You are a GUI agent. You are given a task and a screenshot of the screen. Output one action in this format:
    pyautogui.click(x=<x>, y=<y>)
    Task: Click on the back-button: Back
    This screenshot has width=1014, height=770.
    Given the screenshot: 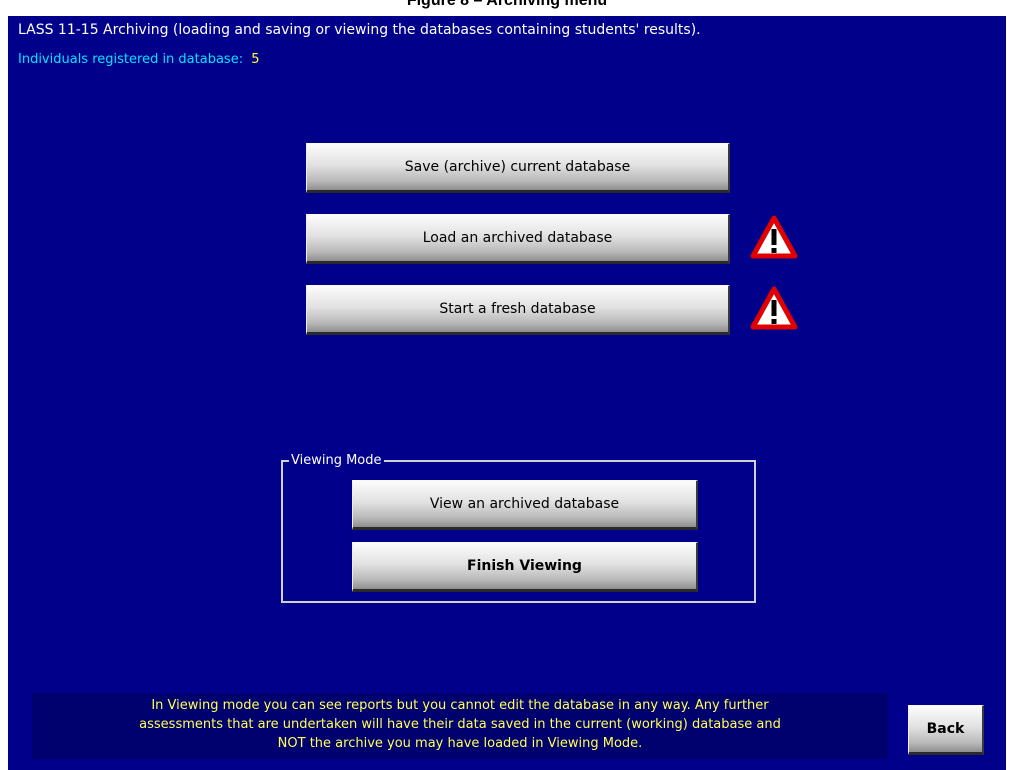 What is the action you would take?
    pyautogui.click(x=946, y=730)
    